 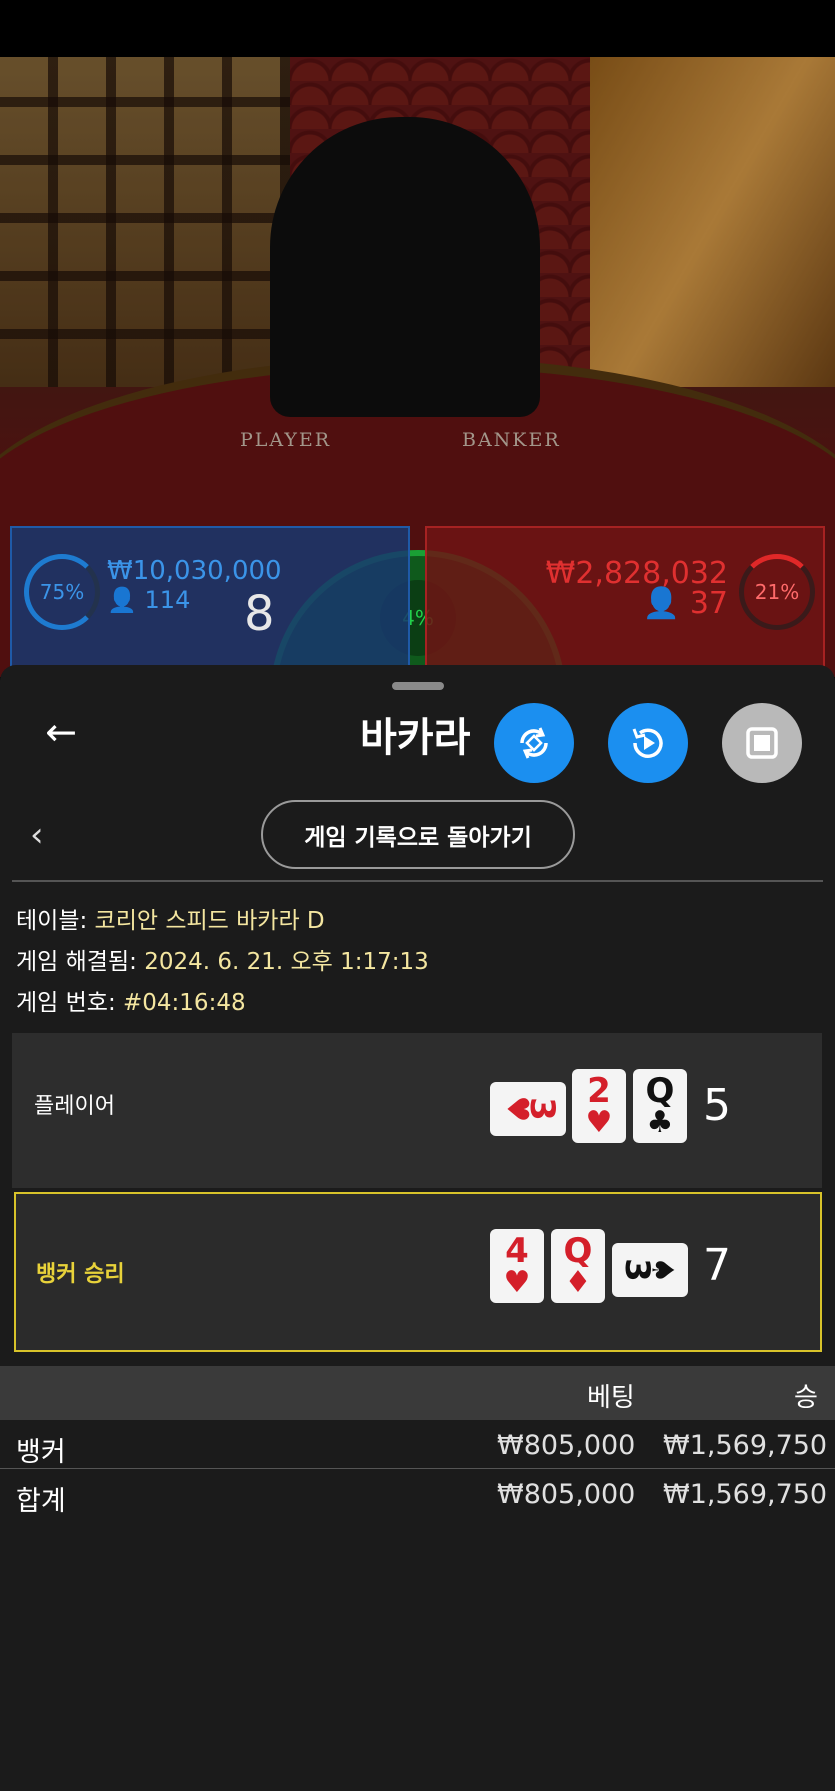 I want to click on banker-percent: 21%, so click(x=777, y=592).